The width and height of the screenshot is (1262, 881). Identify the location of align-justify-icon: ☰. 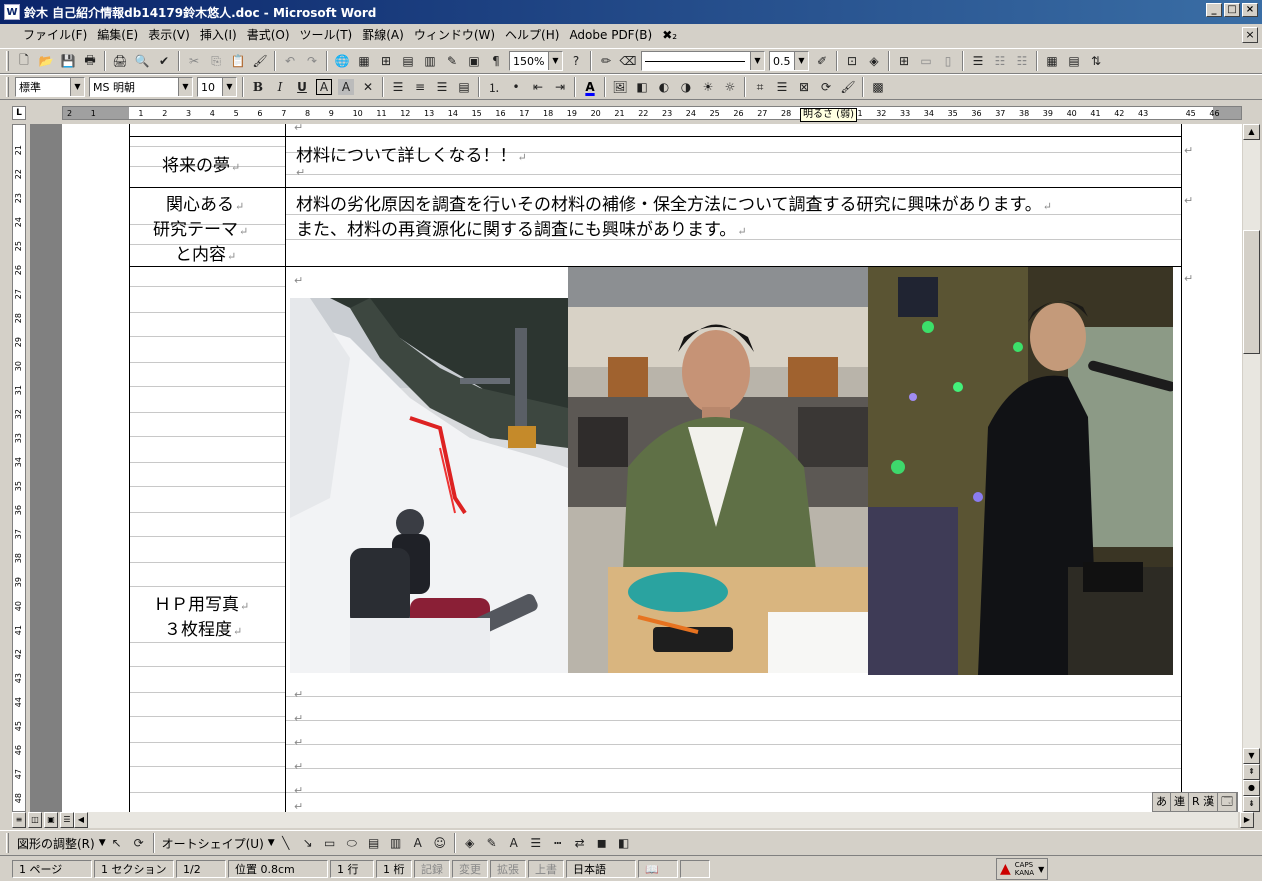
(398, 87).